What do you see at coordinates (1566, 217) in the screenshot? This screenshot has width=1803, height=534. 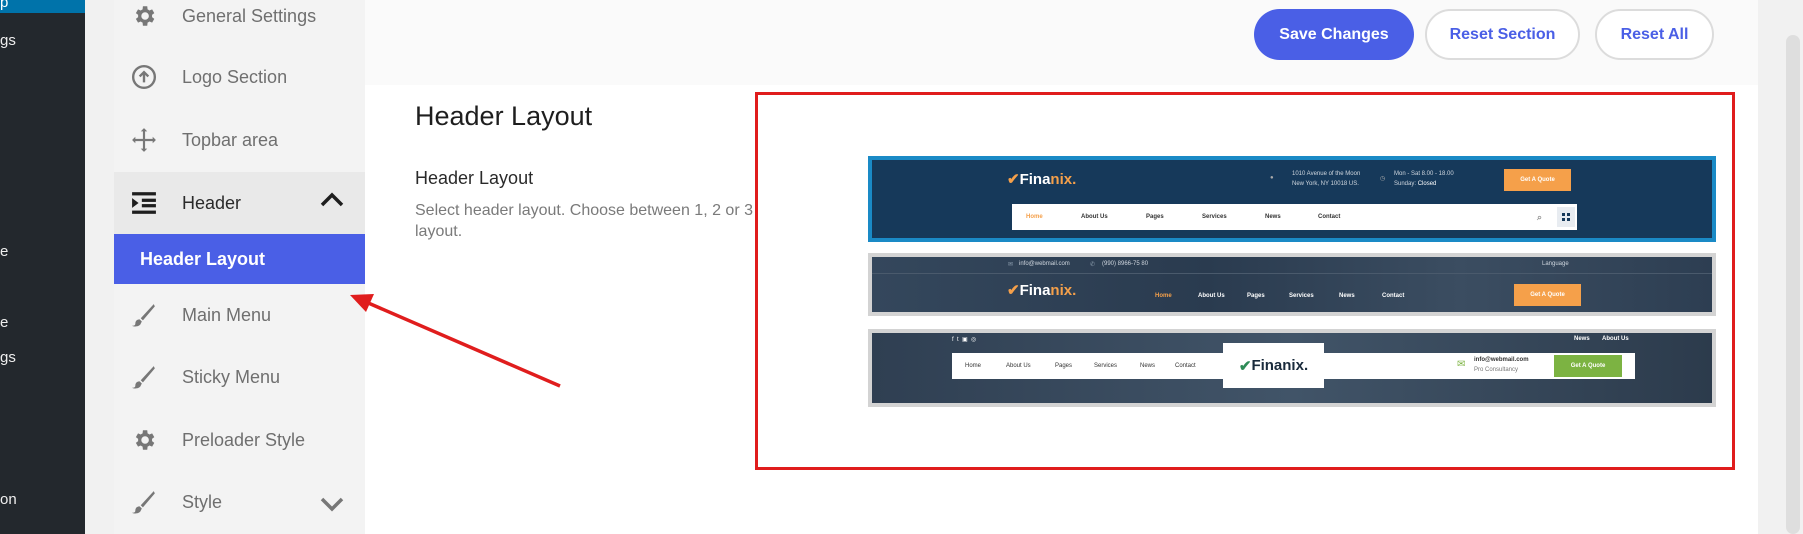 I see `grid-icon` at bounding box center [1566, 217].